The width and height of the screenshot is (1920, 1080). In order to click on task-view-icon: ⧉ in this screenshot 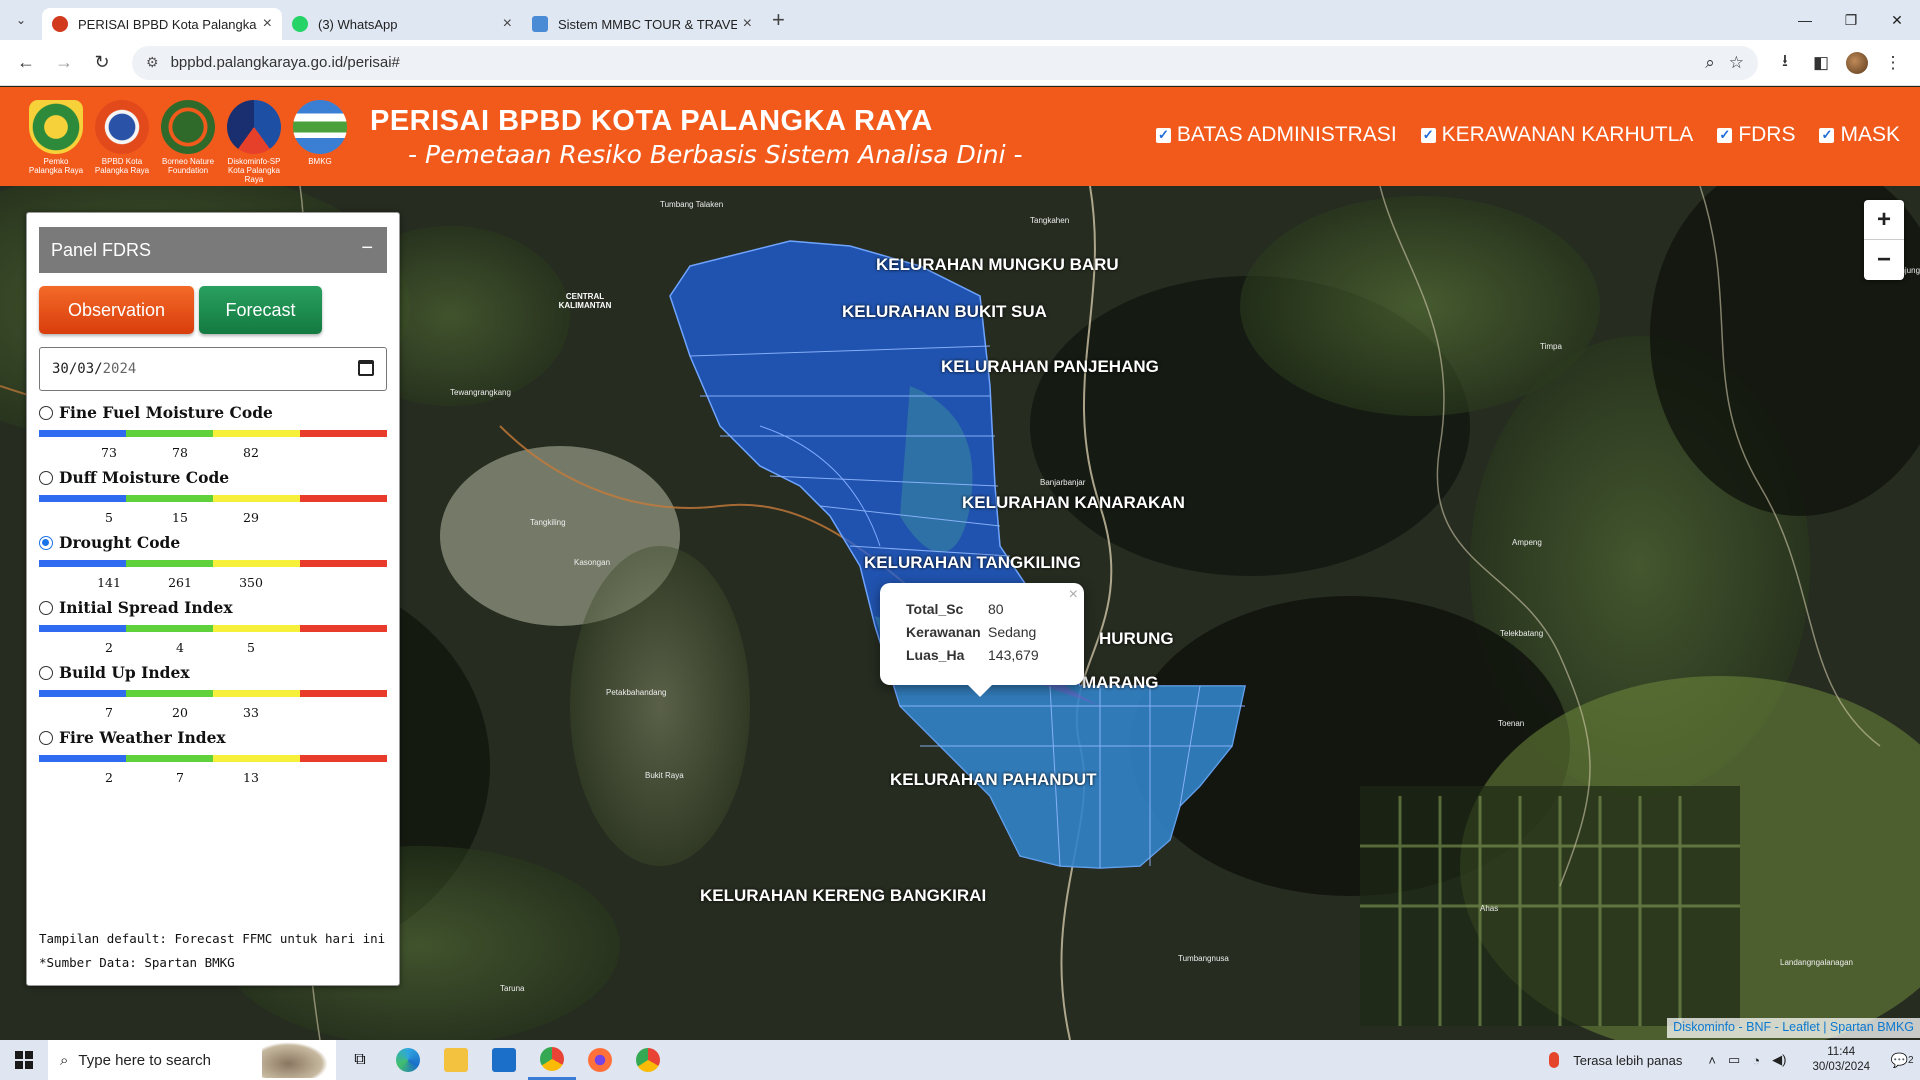, I will do `click(360, 1060)`.